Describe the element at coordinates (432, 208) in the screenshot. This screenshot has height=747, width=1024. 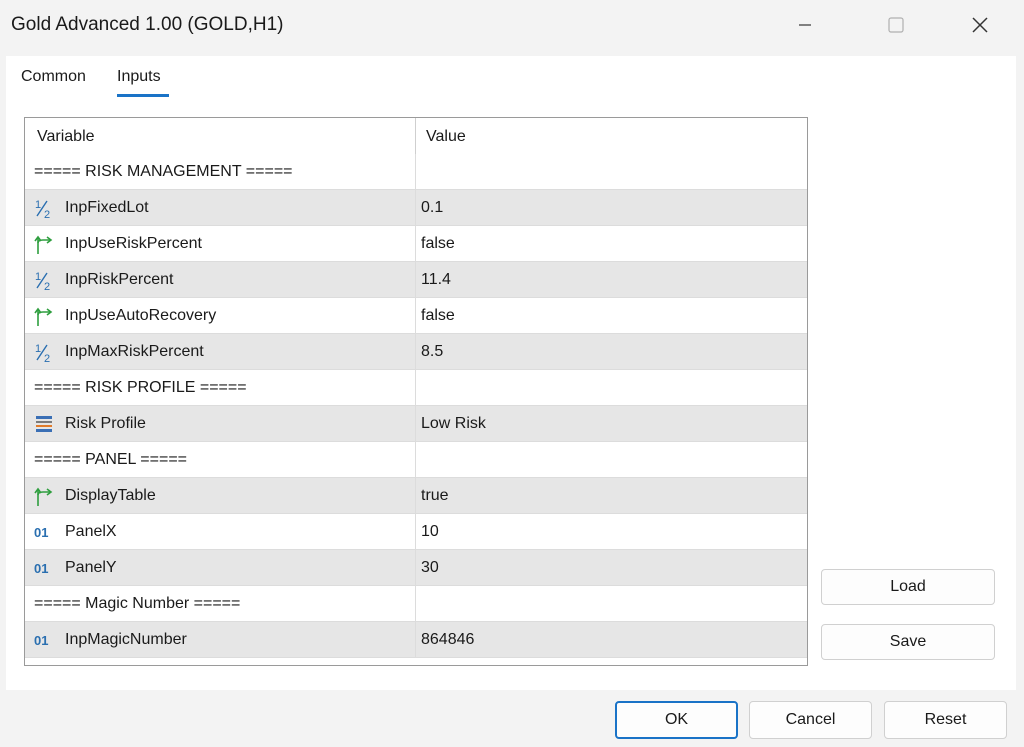
I see `variable-value: 0.1` at that location.